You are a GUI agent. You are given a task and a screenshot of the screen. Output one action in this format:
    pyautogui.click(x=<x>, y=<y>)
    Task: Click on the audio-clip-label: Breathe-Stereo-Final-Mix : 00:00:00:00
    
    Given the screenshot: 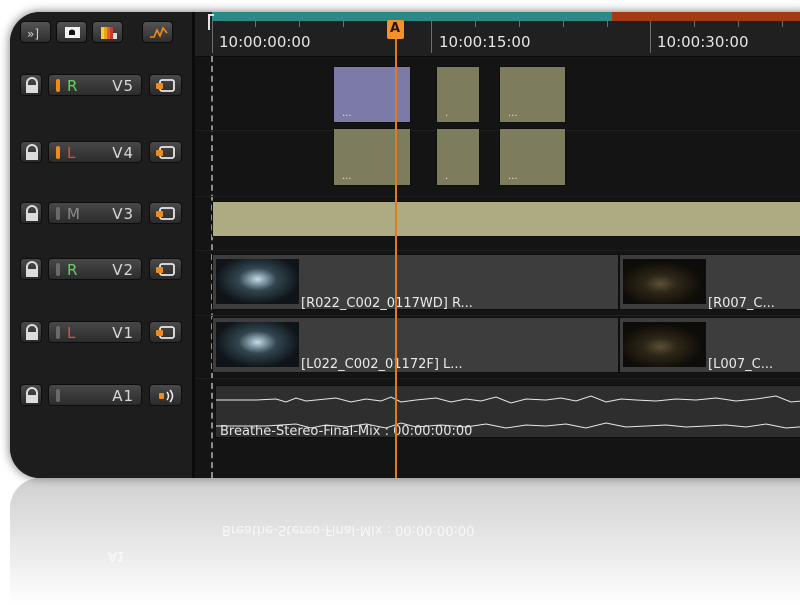 What is the action you would take?
    pyautogui.click(x=346, y=431)
    